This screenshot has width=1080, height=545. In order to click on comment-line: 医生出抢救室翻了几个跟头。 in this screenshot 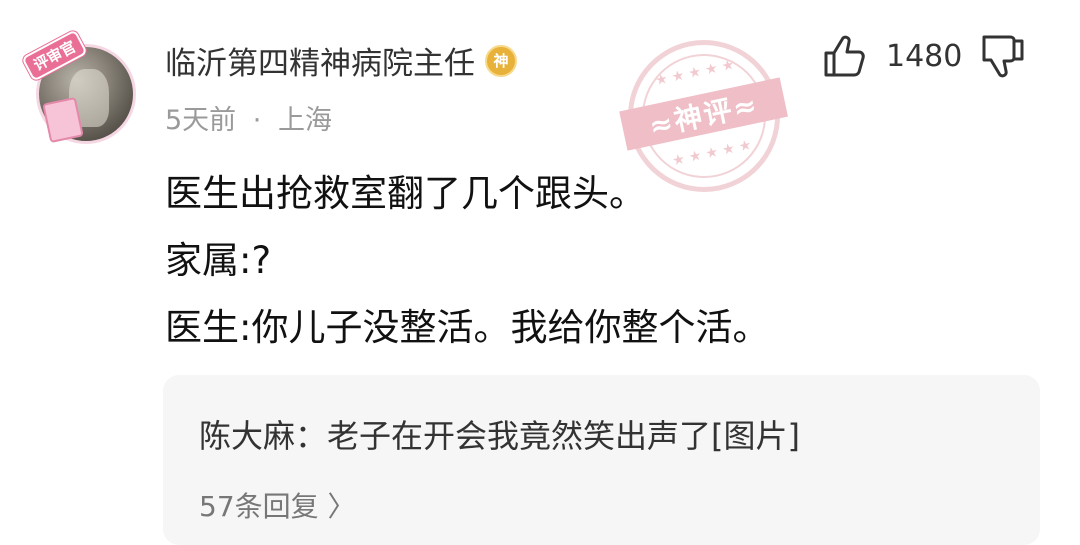, I will do `click(405, 193)`.